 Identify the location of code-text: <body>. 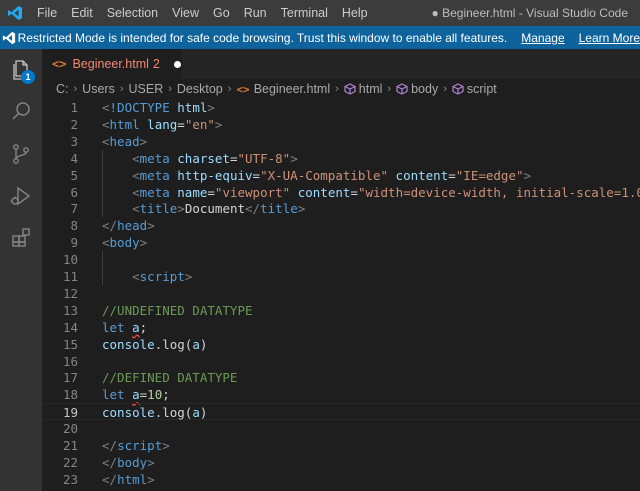
(124, 242).